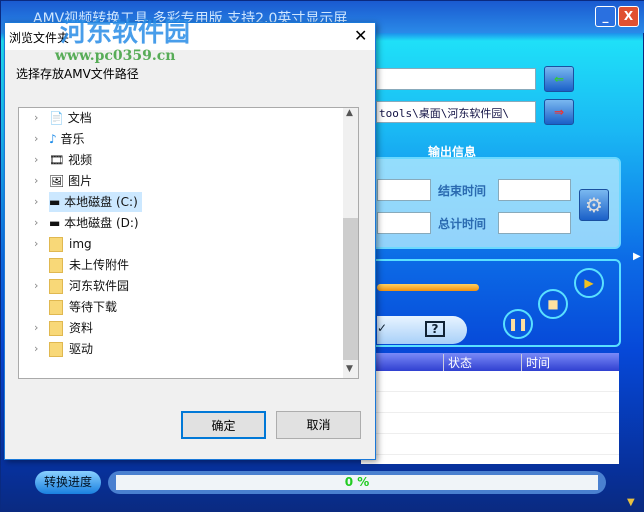 This screenshot has width=644, height=512. Describe the element at coordinates (81, 328) in the screenshot. I see `tree-item-folder: 资料` at that location.